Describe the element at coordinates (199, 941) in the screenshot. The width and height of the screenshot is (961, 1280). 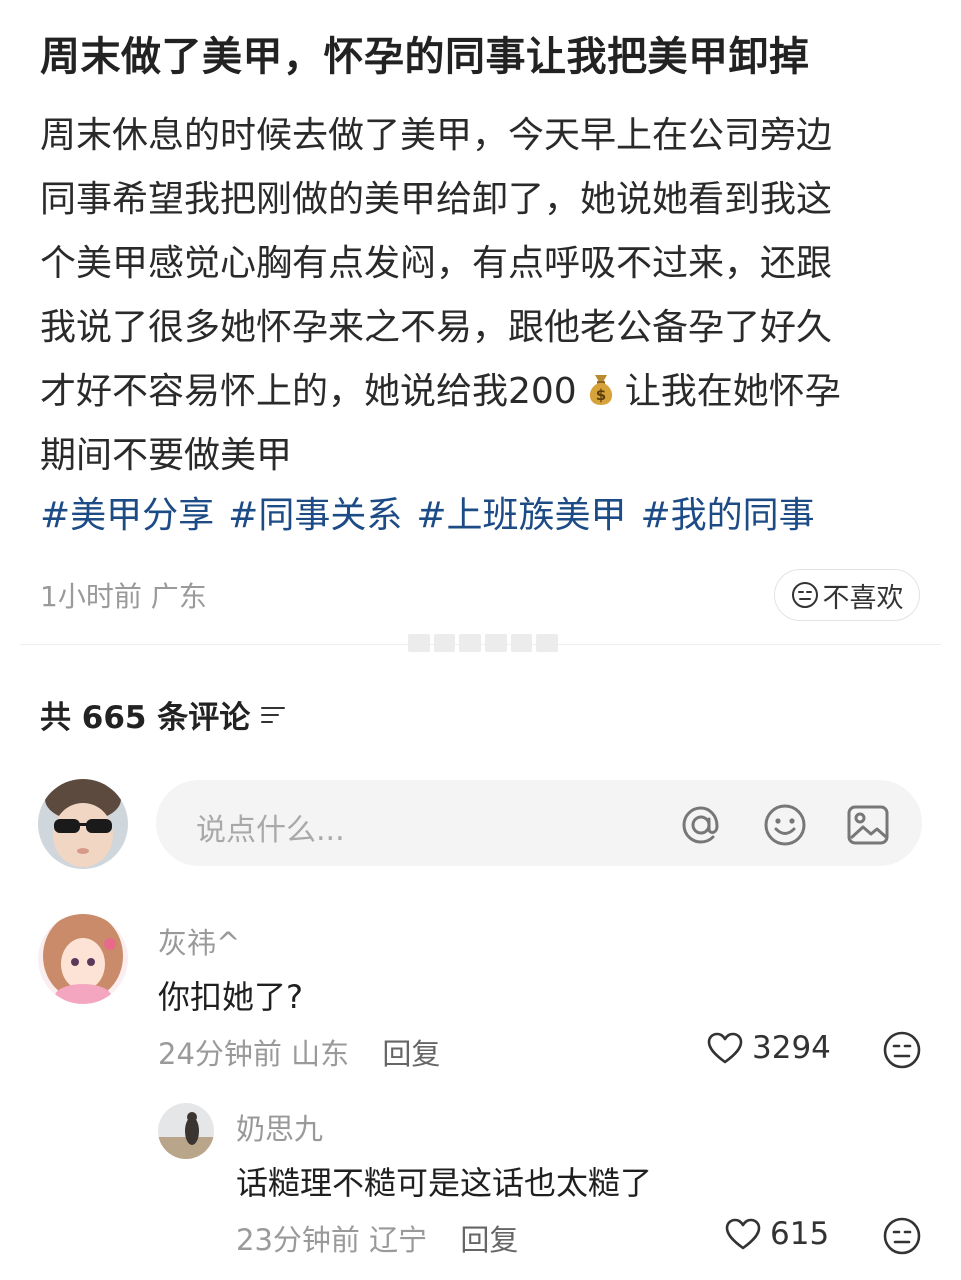
I see `commenter-name: 灰祎^` at that location.